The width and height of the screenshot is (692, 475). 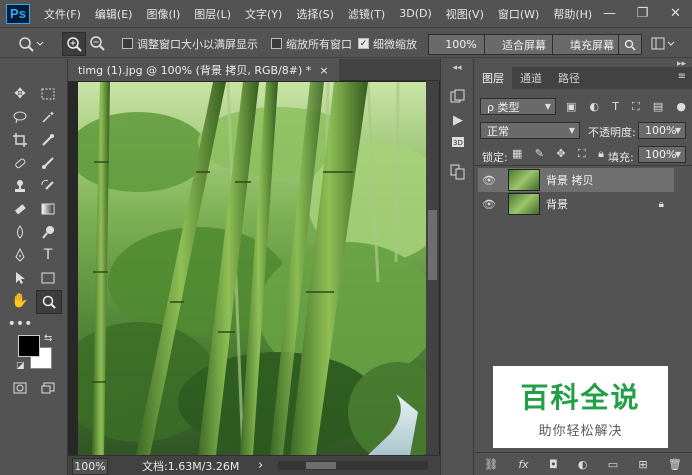 I want to click on collapse-dock-icon: ◂◂, so click(x=457, y=69).